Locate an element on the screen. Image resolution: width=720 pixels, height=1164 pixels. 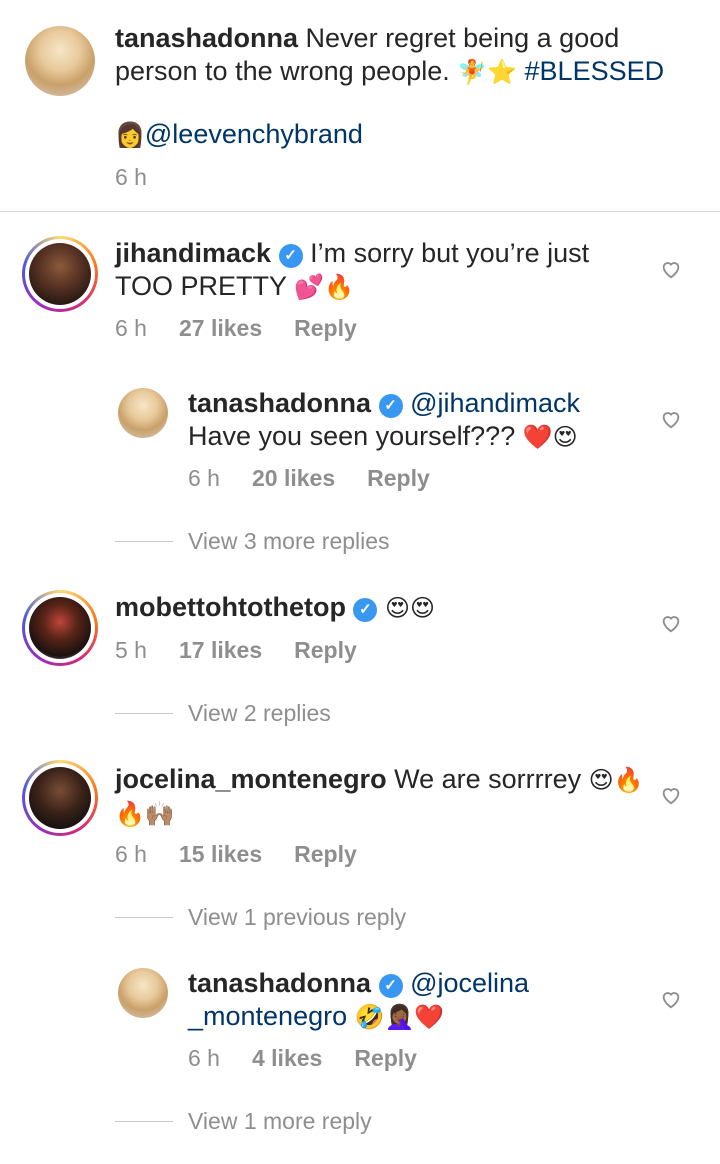
reply-meta: 6 h 4 likes Reply is located at coordinates (318, 1058).